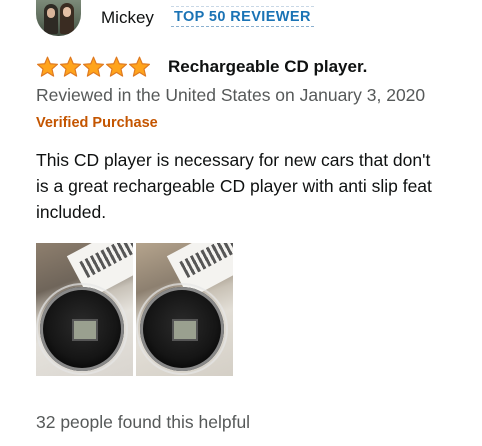 The height and width of the screenshot is (446, 482). What do you see at coordinates (51, 13) in the screenshot?
I see `avatar-face-left` at bounding box center [51, 13].